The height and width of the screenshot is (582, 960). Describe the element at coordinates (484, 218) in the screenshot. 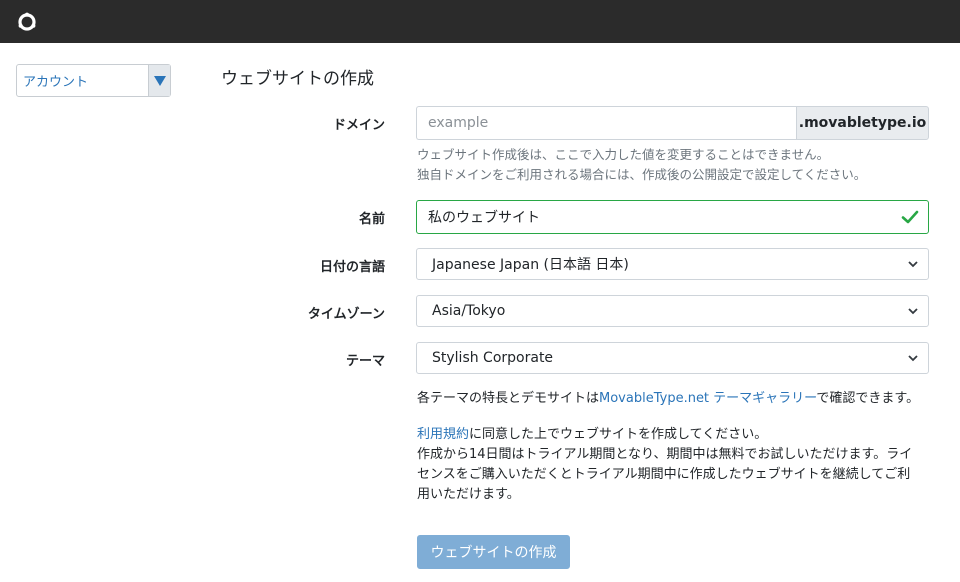

I see `name-input-value: 私のウェブサイト` at that location.